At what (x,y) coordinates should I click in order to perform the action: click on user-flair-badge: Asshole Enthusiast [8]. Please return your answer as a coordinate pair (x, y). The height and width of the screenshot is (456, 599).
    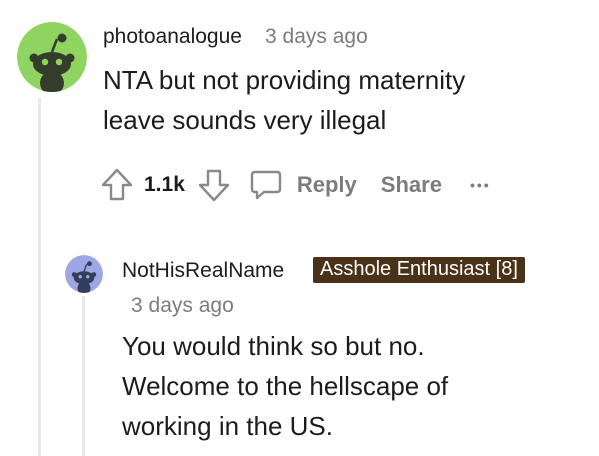
    Looking at the image, I should click on (419, 270).